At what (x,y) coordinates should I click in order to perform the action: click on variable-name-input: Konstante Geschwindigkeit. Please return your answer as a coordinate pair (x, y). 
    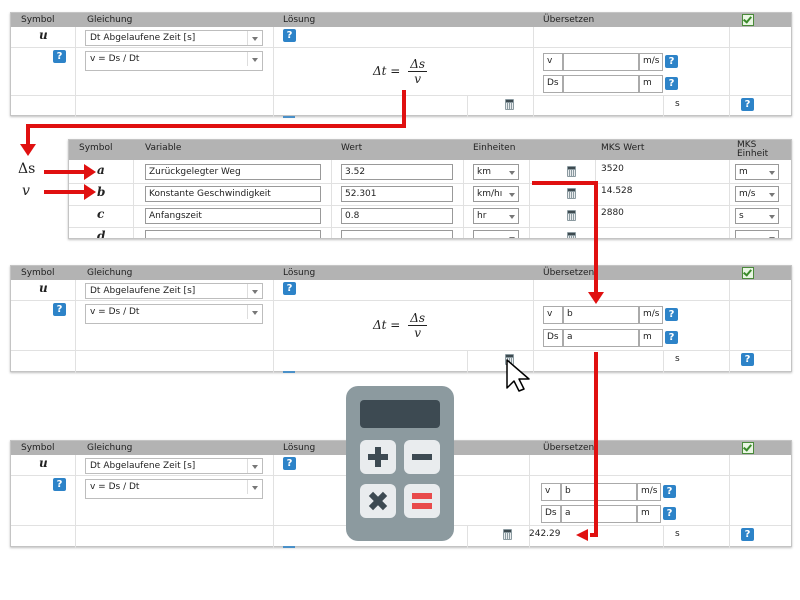
    Looking at the image, I should click on (233, 194).